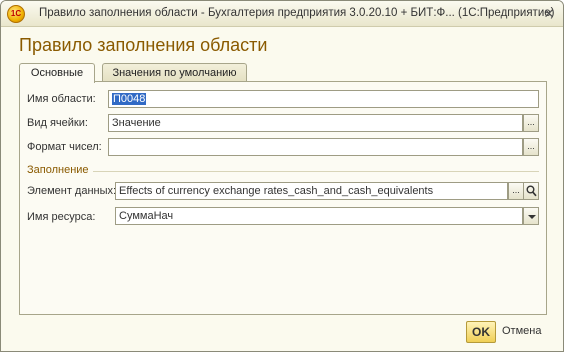  I want to click on search-icon, so click(531, 191).